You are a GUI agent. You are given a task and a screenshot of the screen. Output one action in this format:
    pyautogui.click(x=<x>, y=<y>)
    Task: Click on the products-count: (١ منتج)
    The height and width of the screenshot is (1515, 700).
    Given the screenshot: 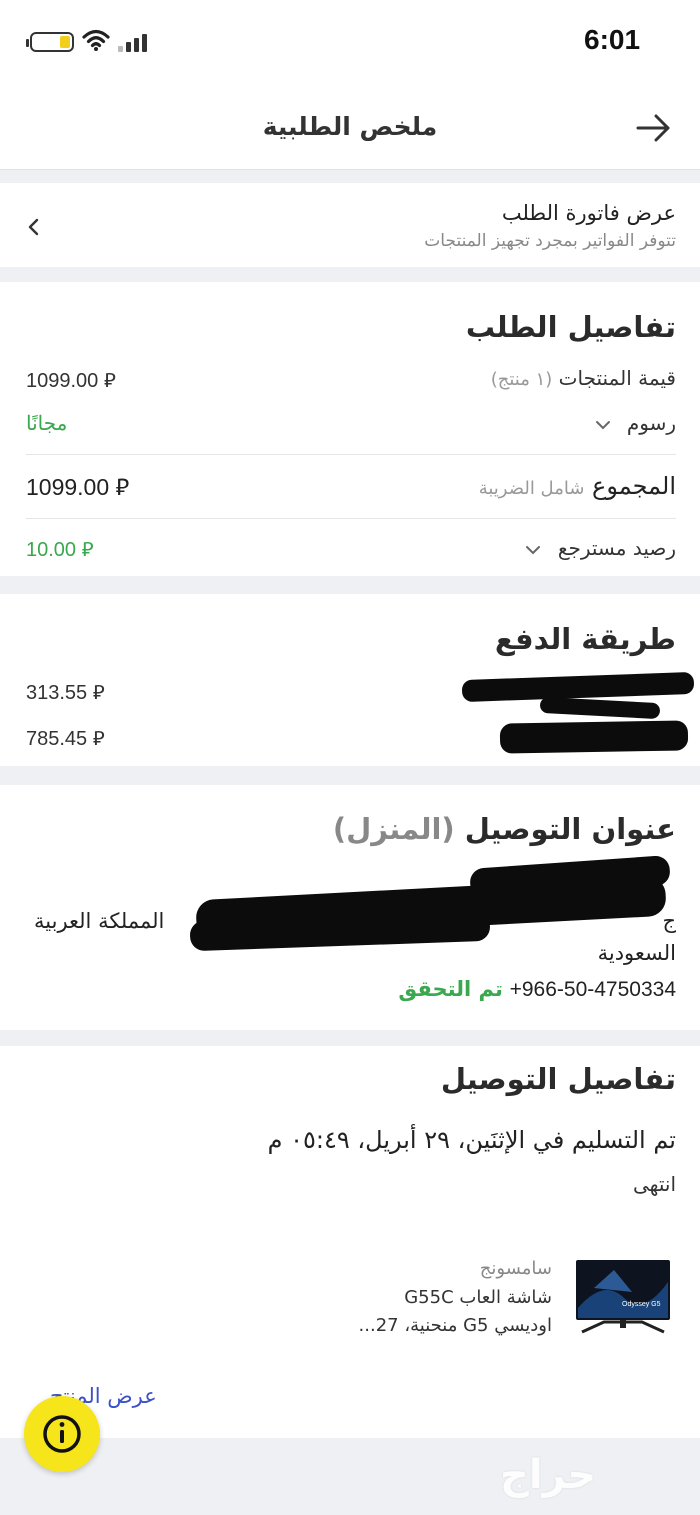 What is the action you would take?
    pyautogui.click(x=521, y=379)
    